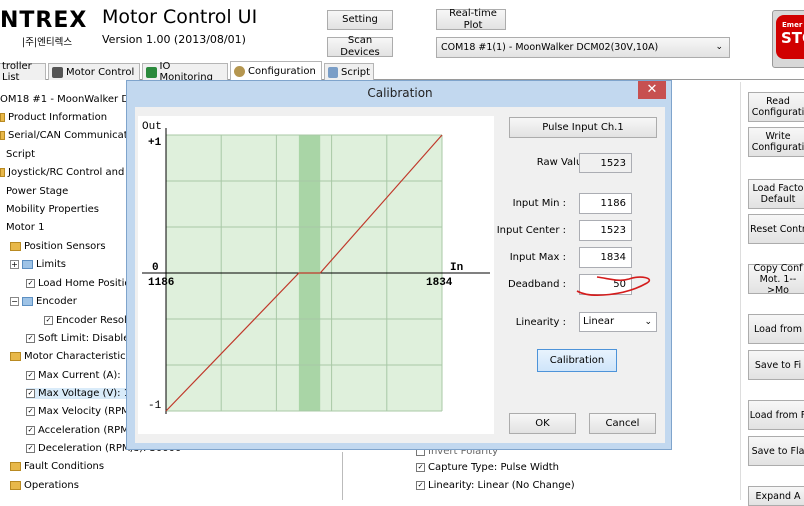 This screenshot has height=506, width=804. Describe the element at coordinates (531, 230) in the screenshot. I see `input-center-label: Input Center :` at that location.